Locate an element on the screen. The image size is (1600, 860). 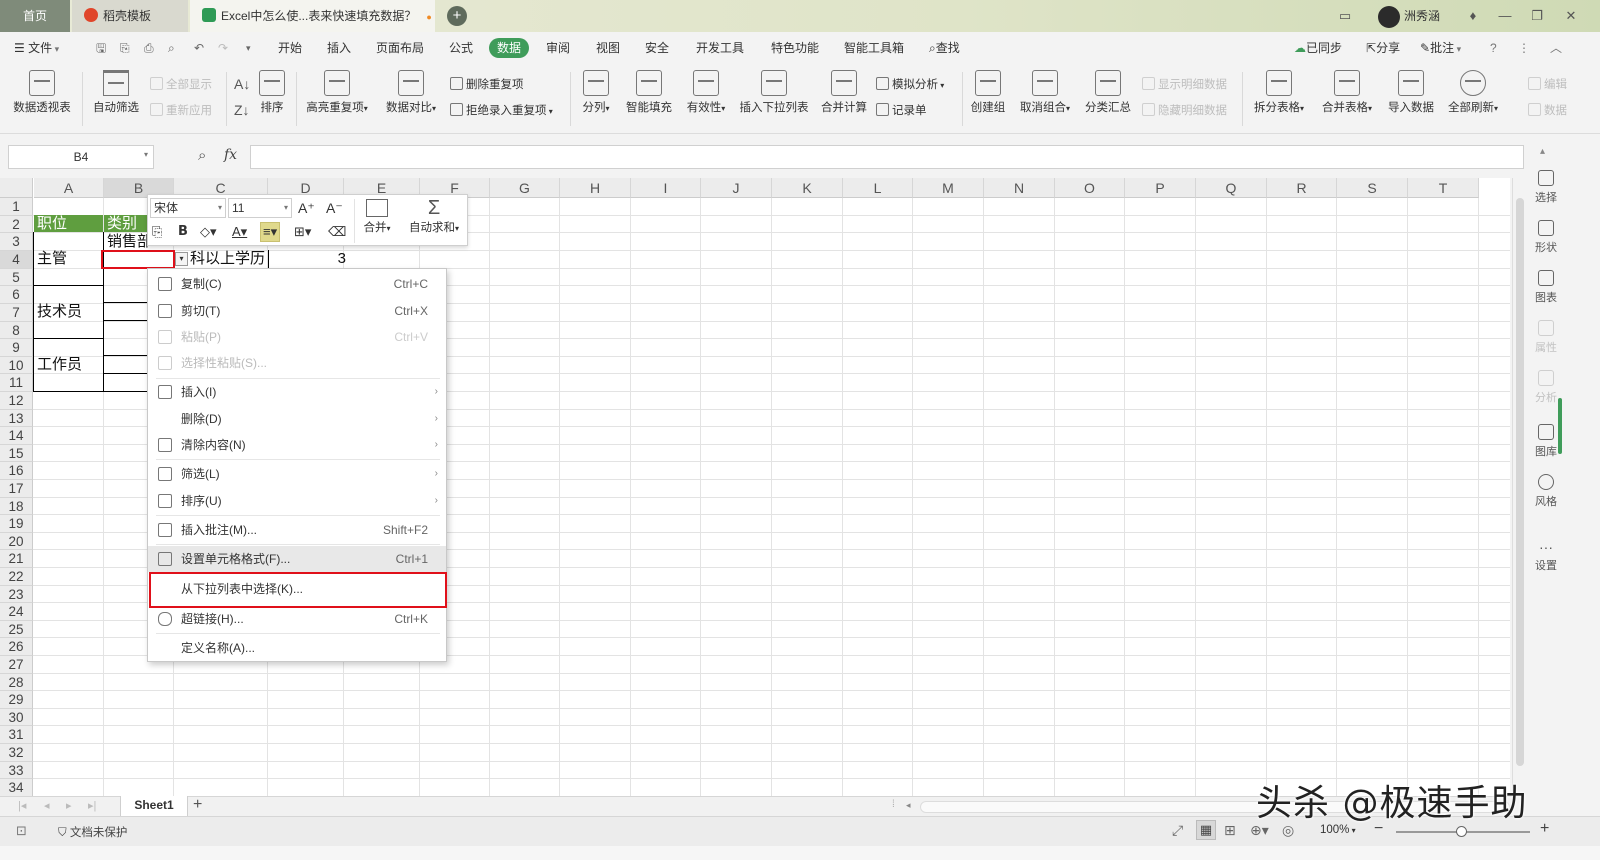
undo-icon: ↶ is located at coordinates (199, 48).